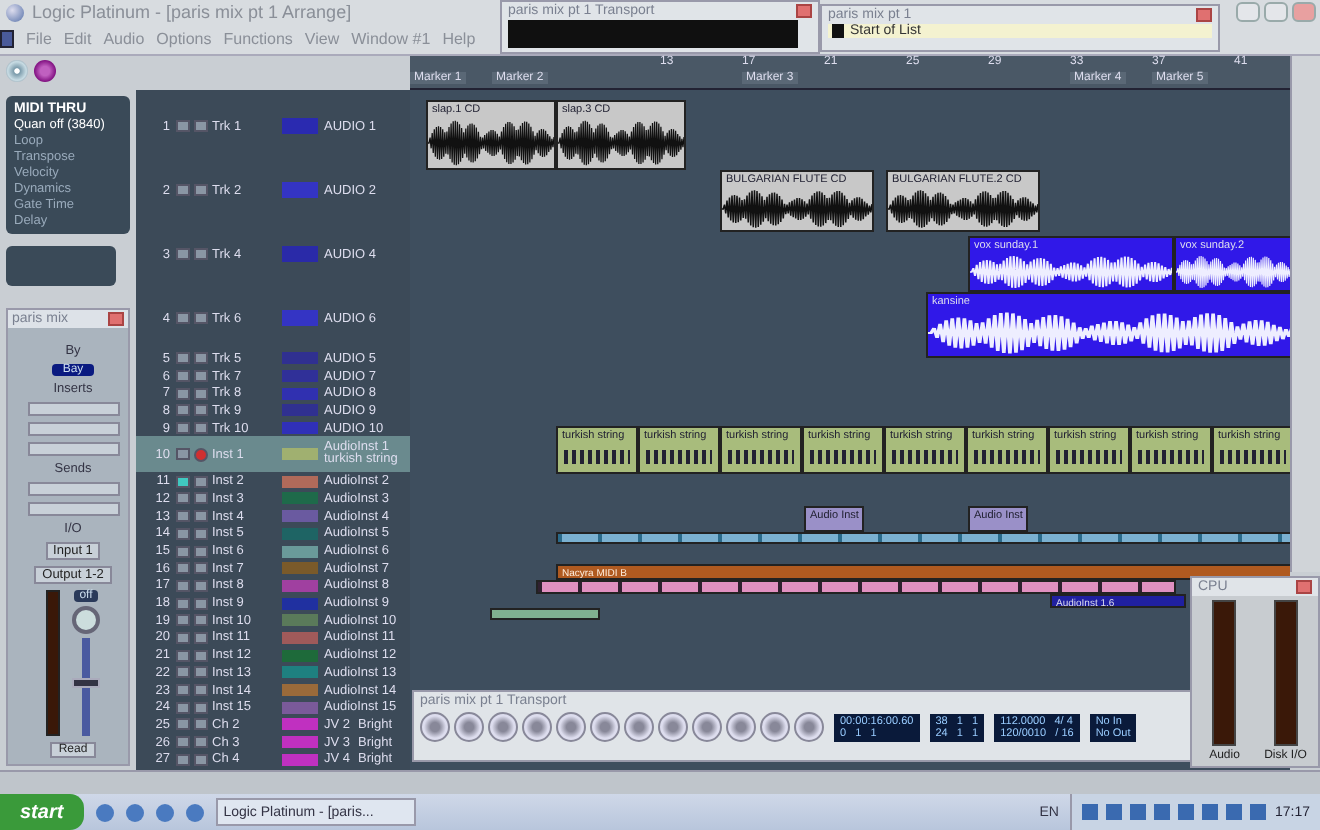 The image size is (1320, 830). Describe the element at coordinates (639, 727) in the screenshot. I see `cycle-button` at that location.